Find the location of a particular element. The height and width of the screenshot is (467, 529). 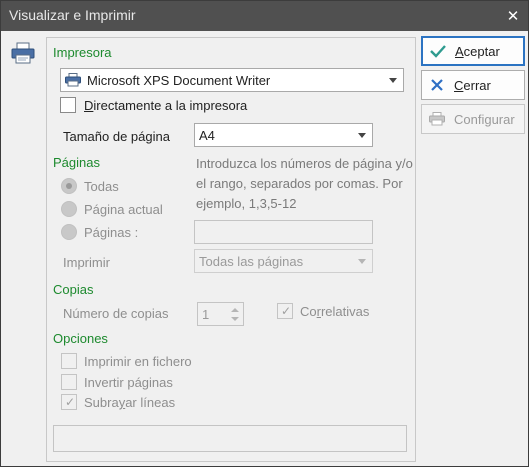

configure-label: Configurar is located at coordinates (484, 119).